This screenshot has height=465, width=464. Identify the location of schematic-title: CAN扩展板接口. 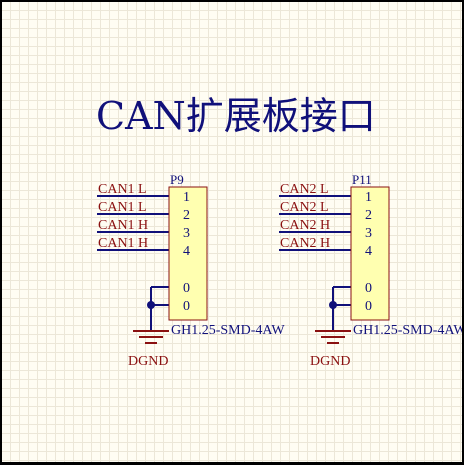
(236, 116).